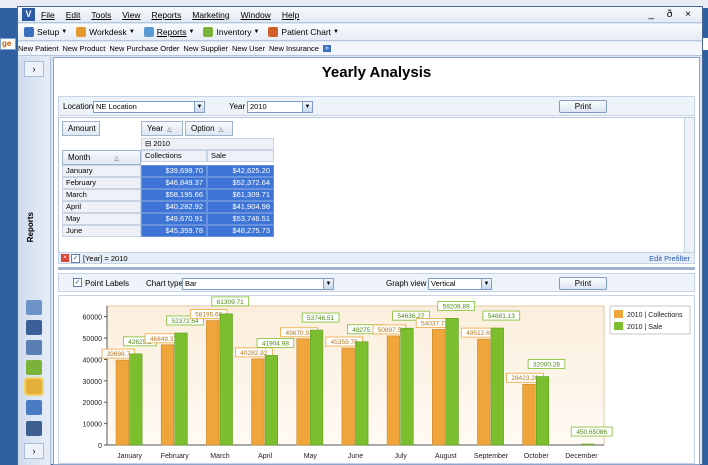 The width and height of the screenshot is (708, 465). What do you see at coordinates (93, 318) in the screenshot?
I see `y-tick-label: 60000` at bounding box center [93, 318].